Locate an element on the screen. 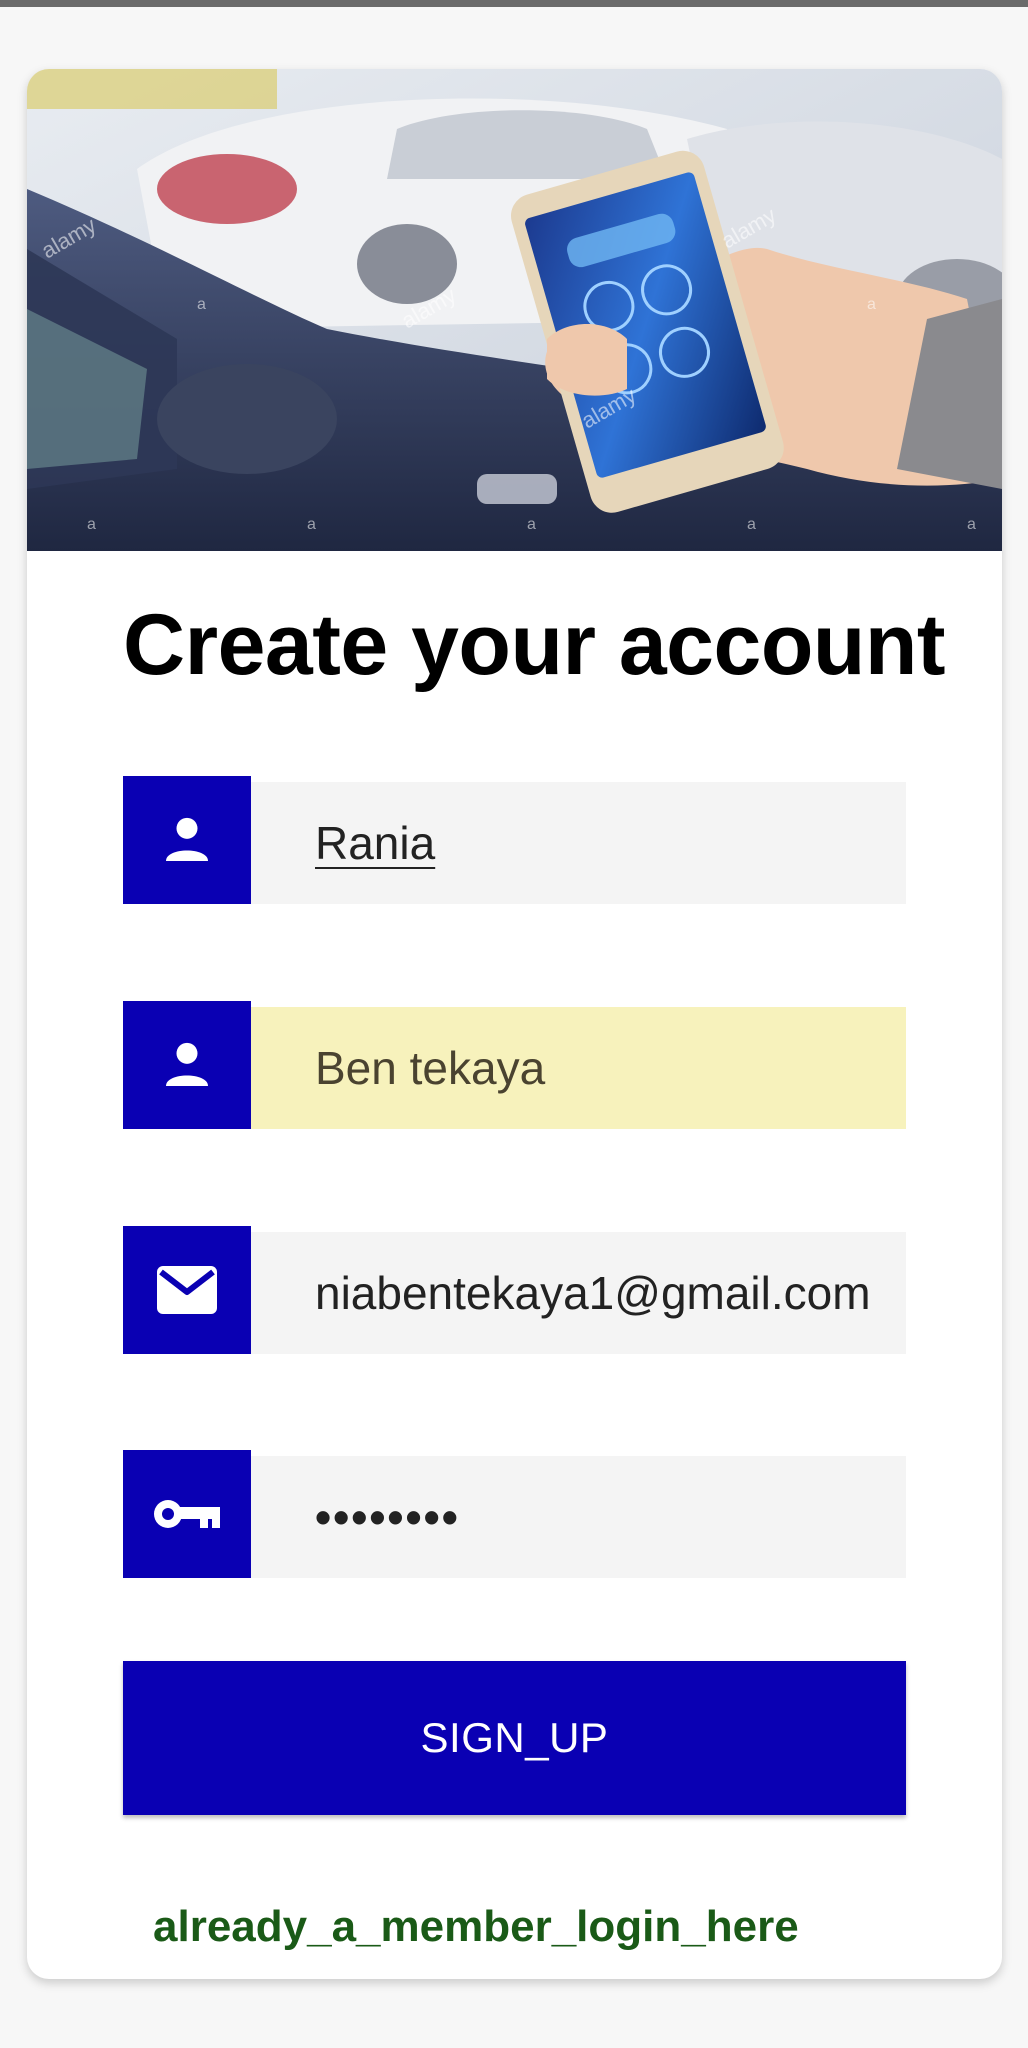  last-name-value: Ben tekaya is located at coordinates (430, 1068).